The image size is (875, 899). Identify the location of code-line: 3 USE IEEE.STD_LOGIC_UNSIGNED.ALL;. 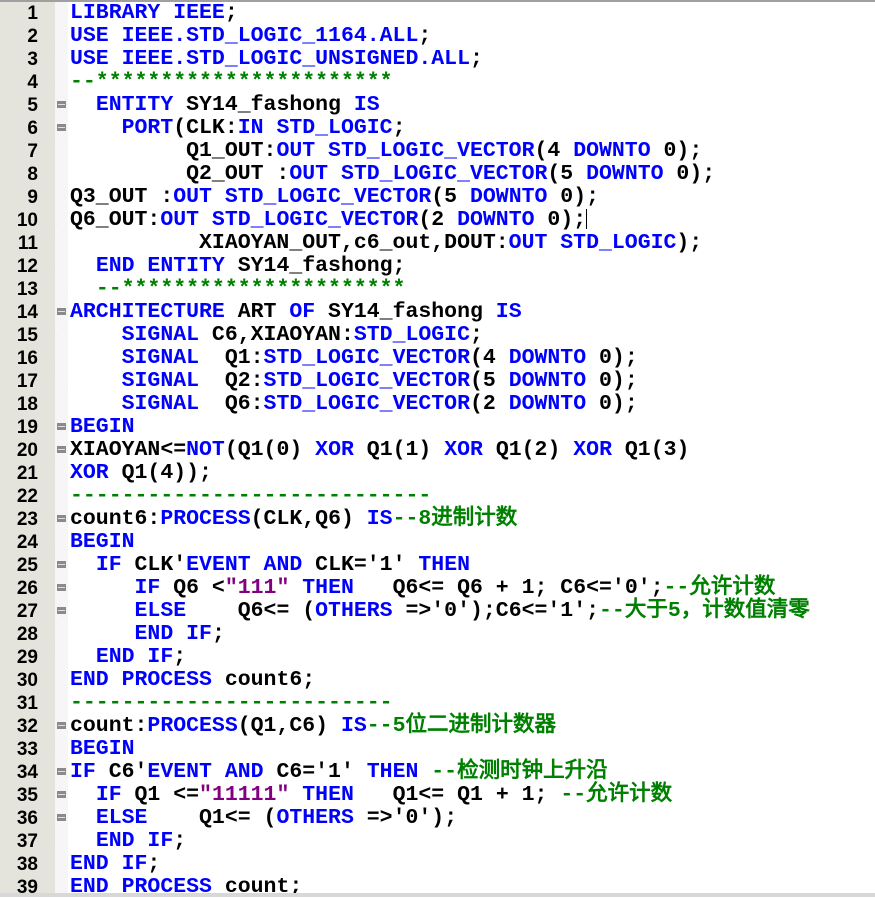
(437, 59).